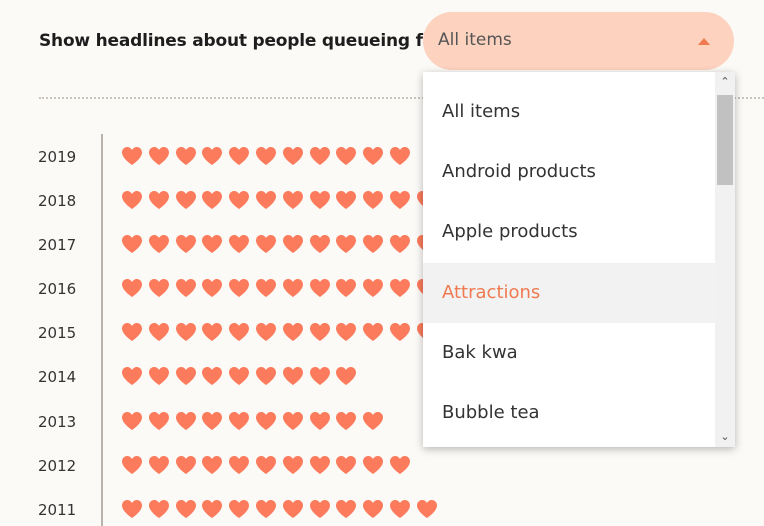 The height and width of the screenshot is (526, 764). I want to click on scroll-thumb, so click(725, 140).